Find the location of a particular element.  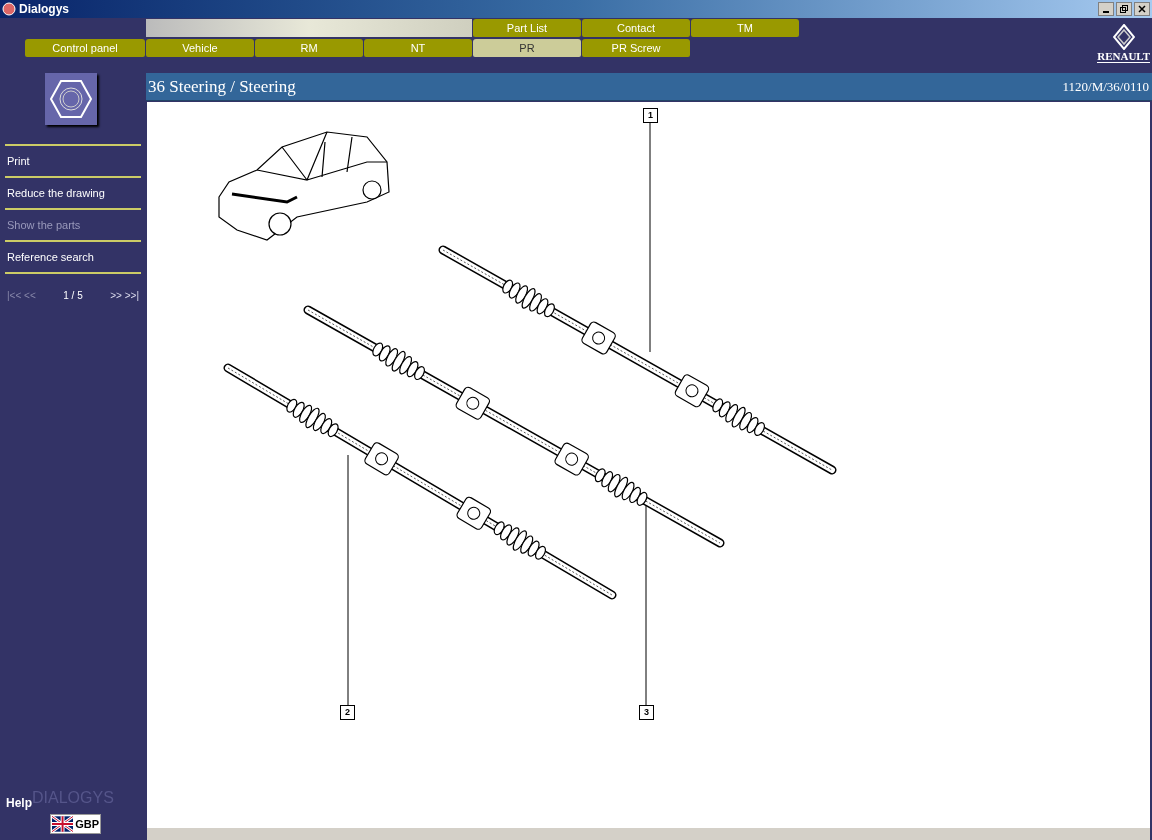

close-button is located at coordinates (1142, 9).